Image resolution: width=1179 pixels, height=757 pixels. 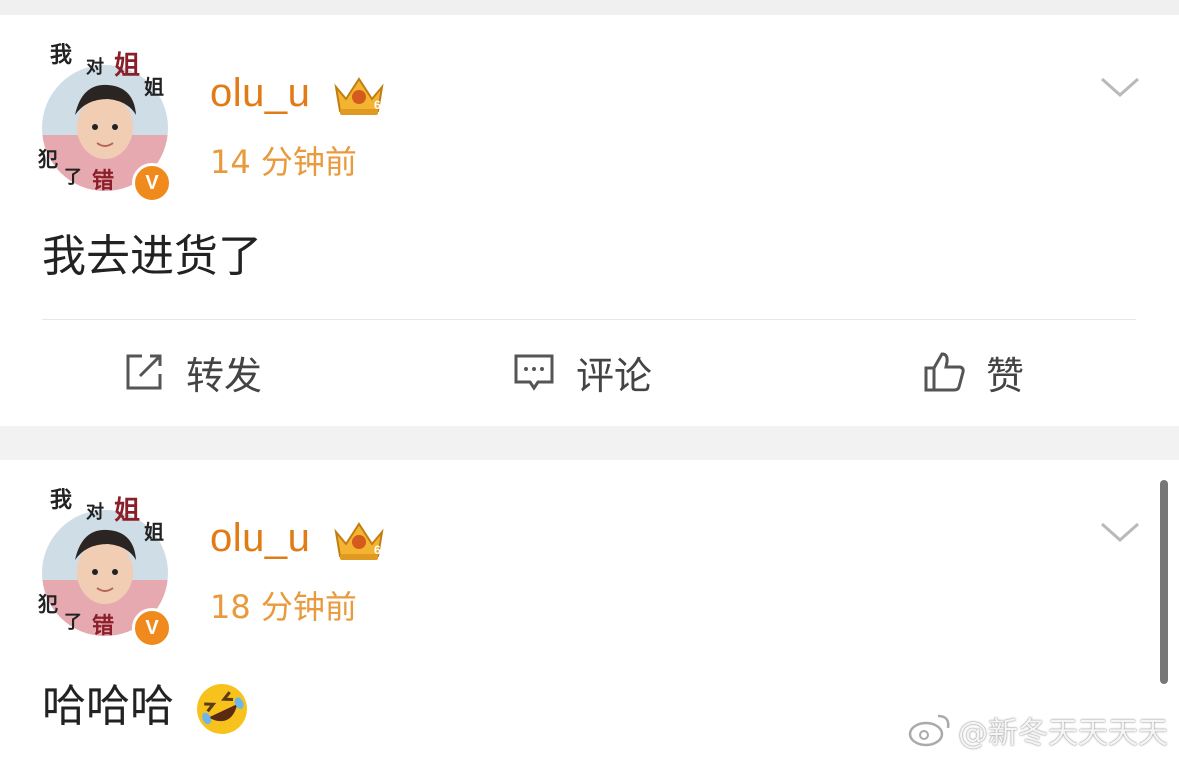 I want to click on like-label: 赞, so click(x=1005, y=375).